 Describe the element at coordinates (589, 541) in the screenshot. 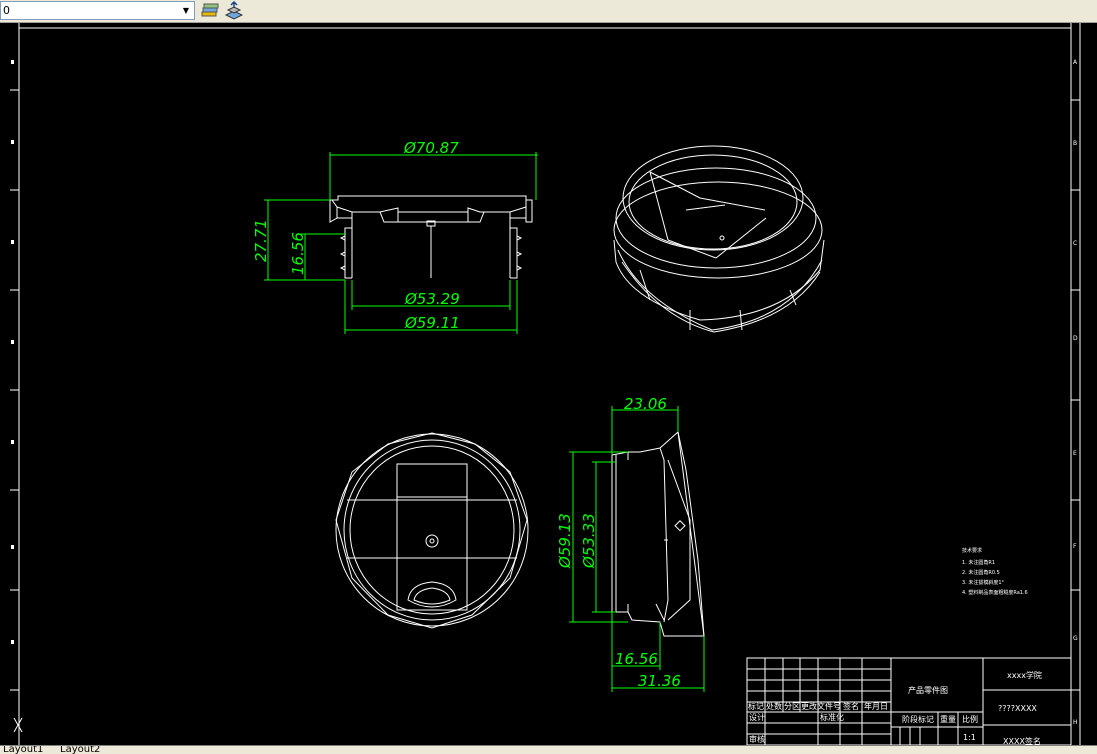

I see `dimension-text: Ø53.33` at that location.